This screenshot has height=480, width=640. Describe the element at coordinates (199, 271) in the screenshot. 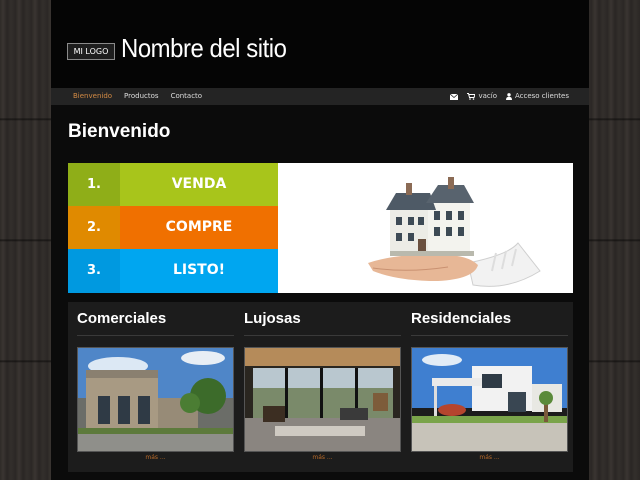

I see `step-label: LISTO!` at that location.